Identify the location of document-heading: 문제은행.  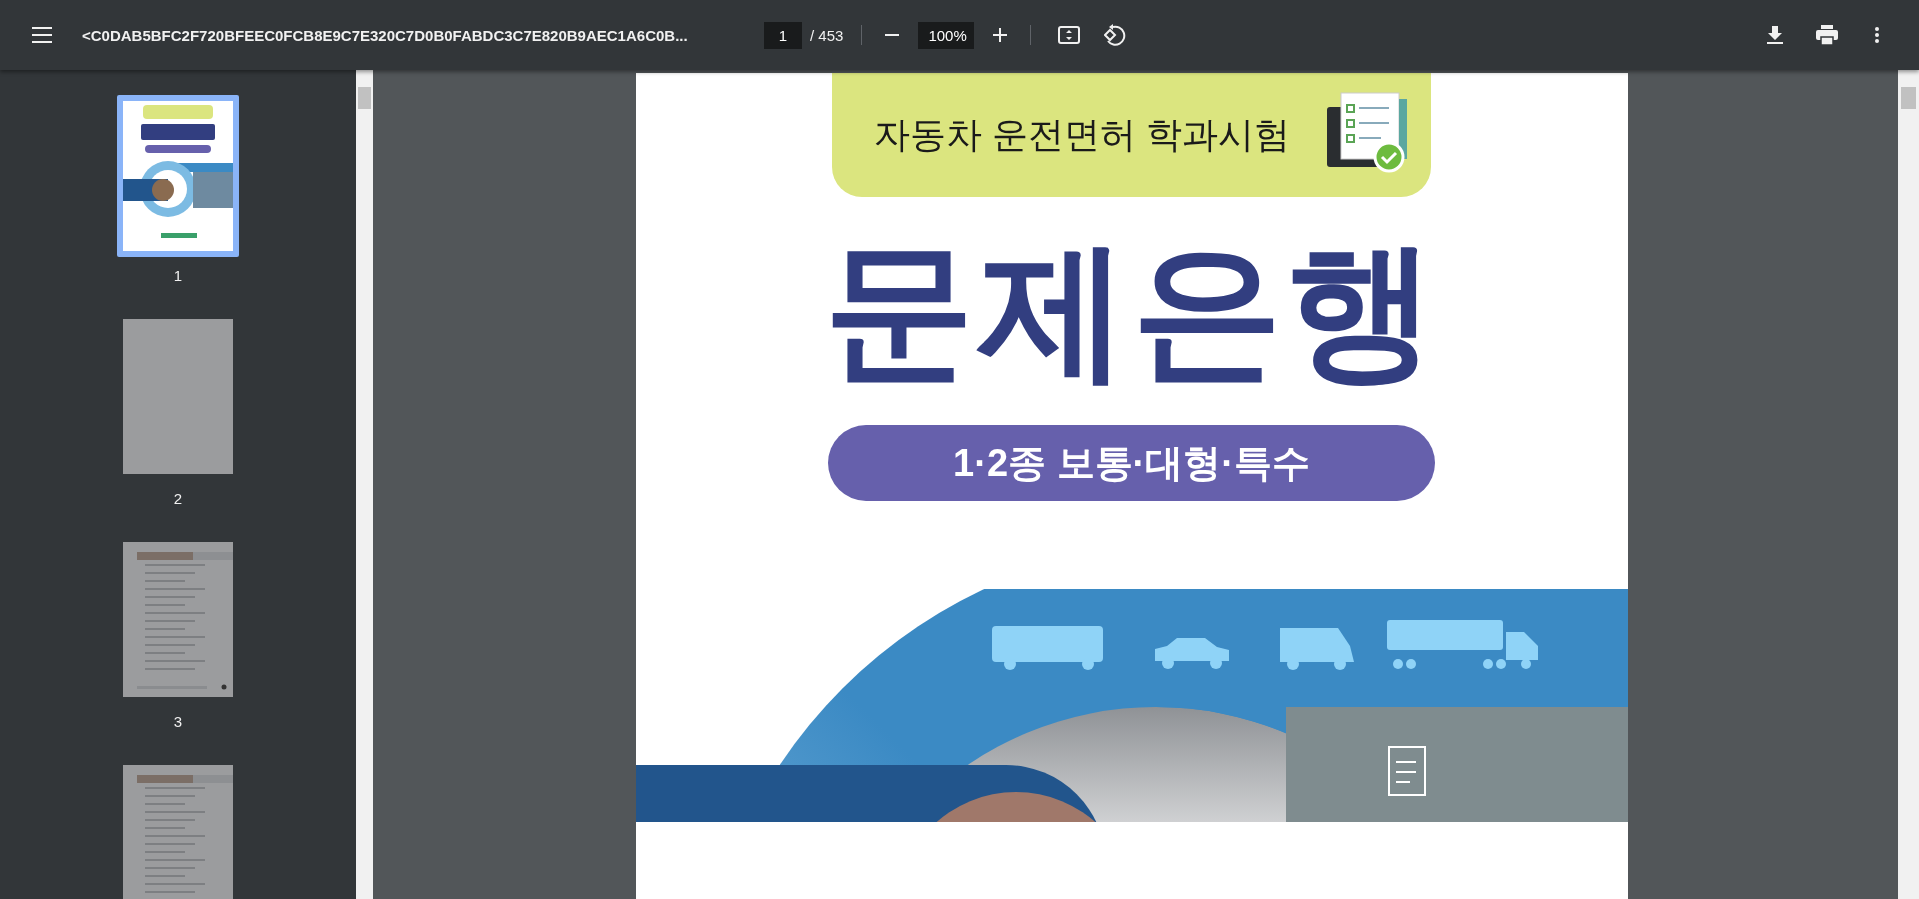
(1131, 310).